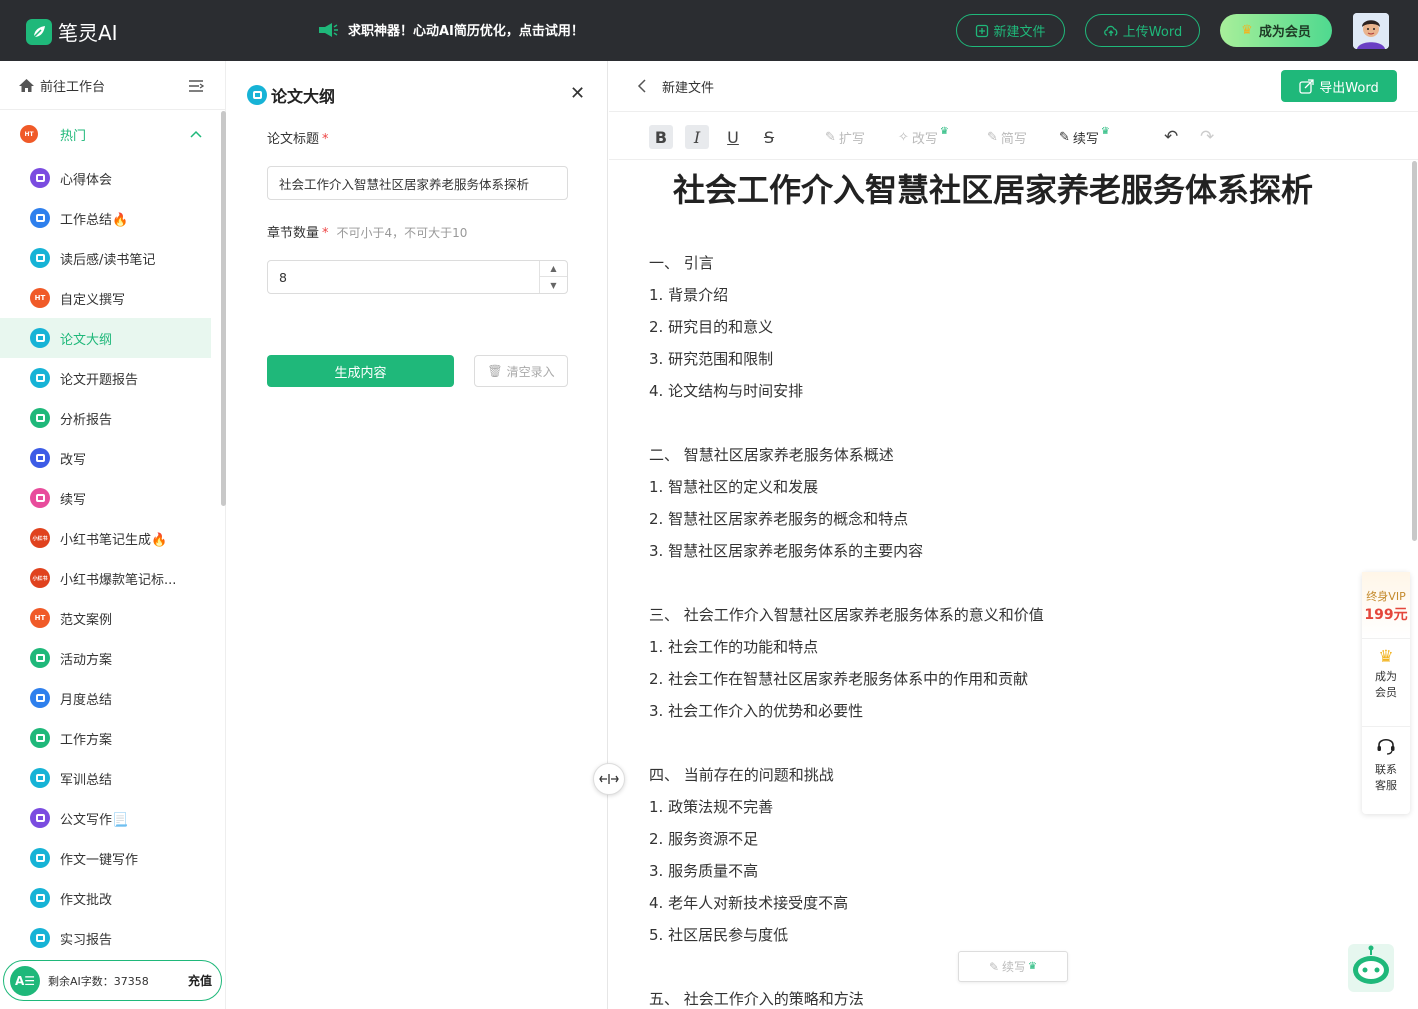 The image size is (1418, 1009). I want to click on become-vip-button: ♛ 成为会员, so click(1276, 30).